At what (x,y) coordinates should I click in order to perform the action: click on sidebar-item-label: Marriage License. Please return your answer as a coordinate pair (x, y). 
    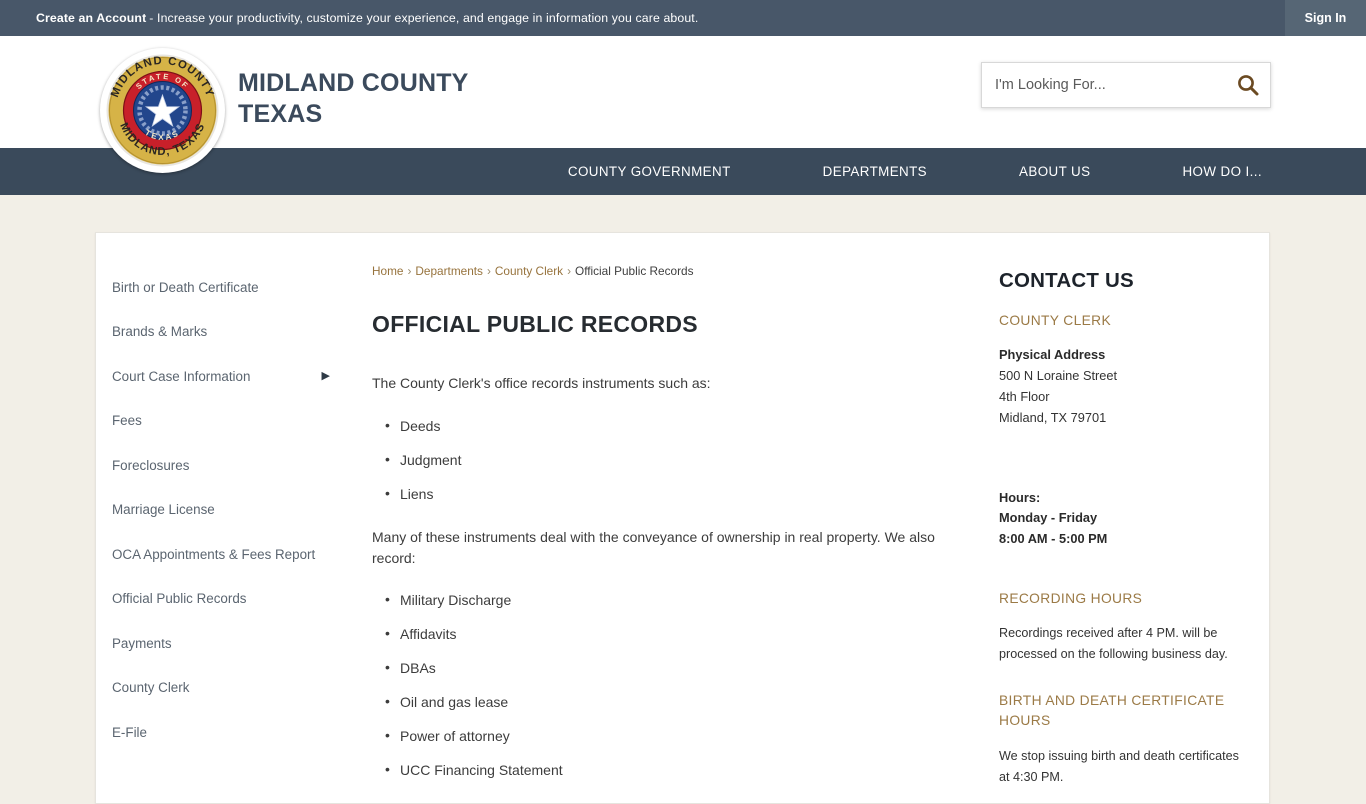
    Looking at the image, I should click on (163, 510).